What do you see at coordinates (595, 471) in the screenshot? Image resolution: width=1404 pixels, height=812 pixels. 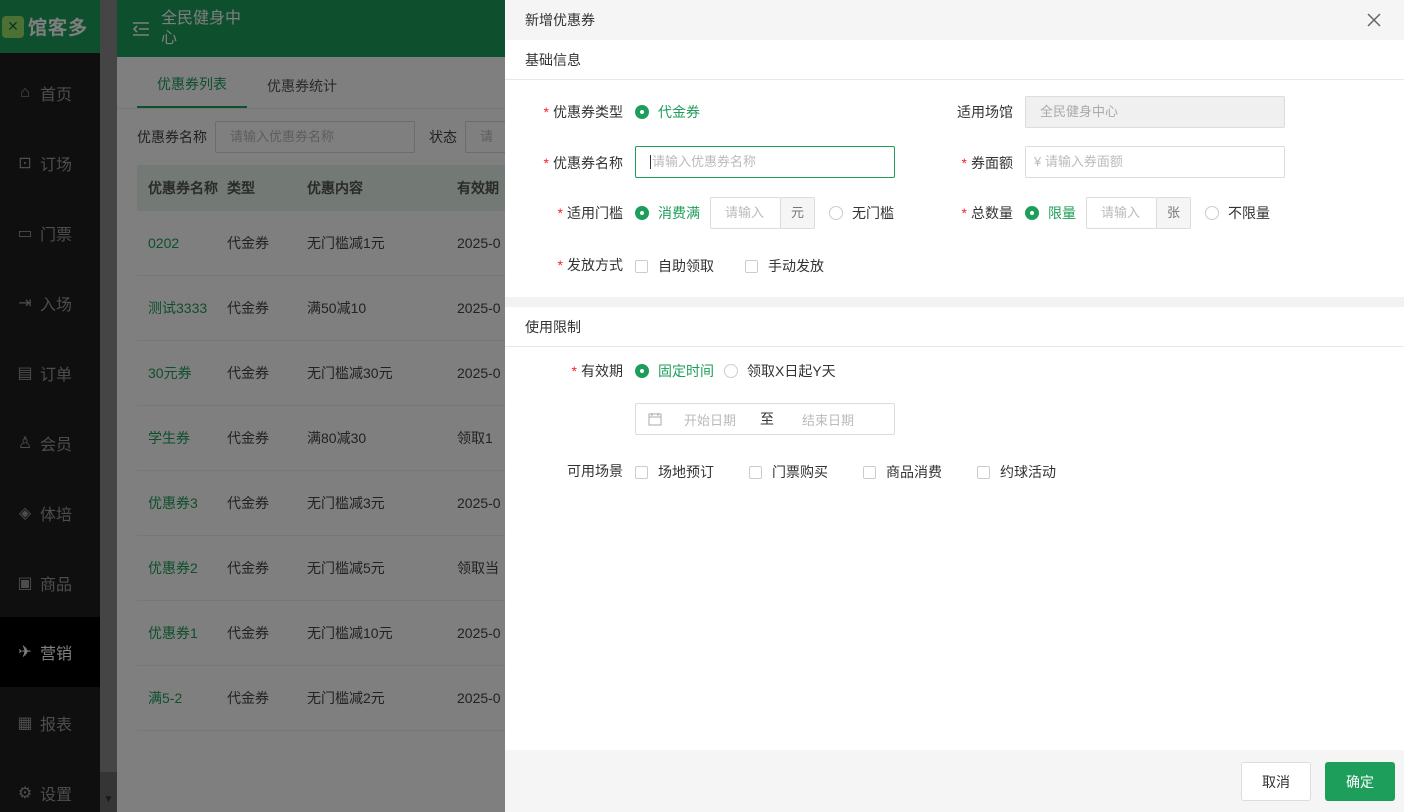 I see `scene-label: 可用场景` at bounding box center [595, 471].